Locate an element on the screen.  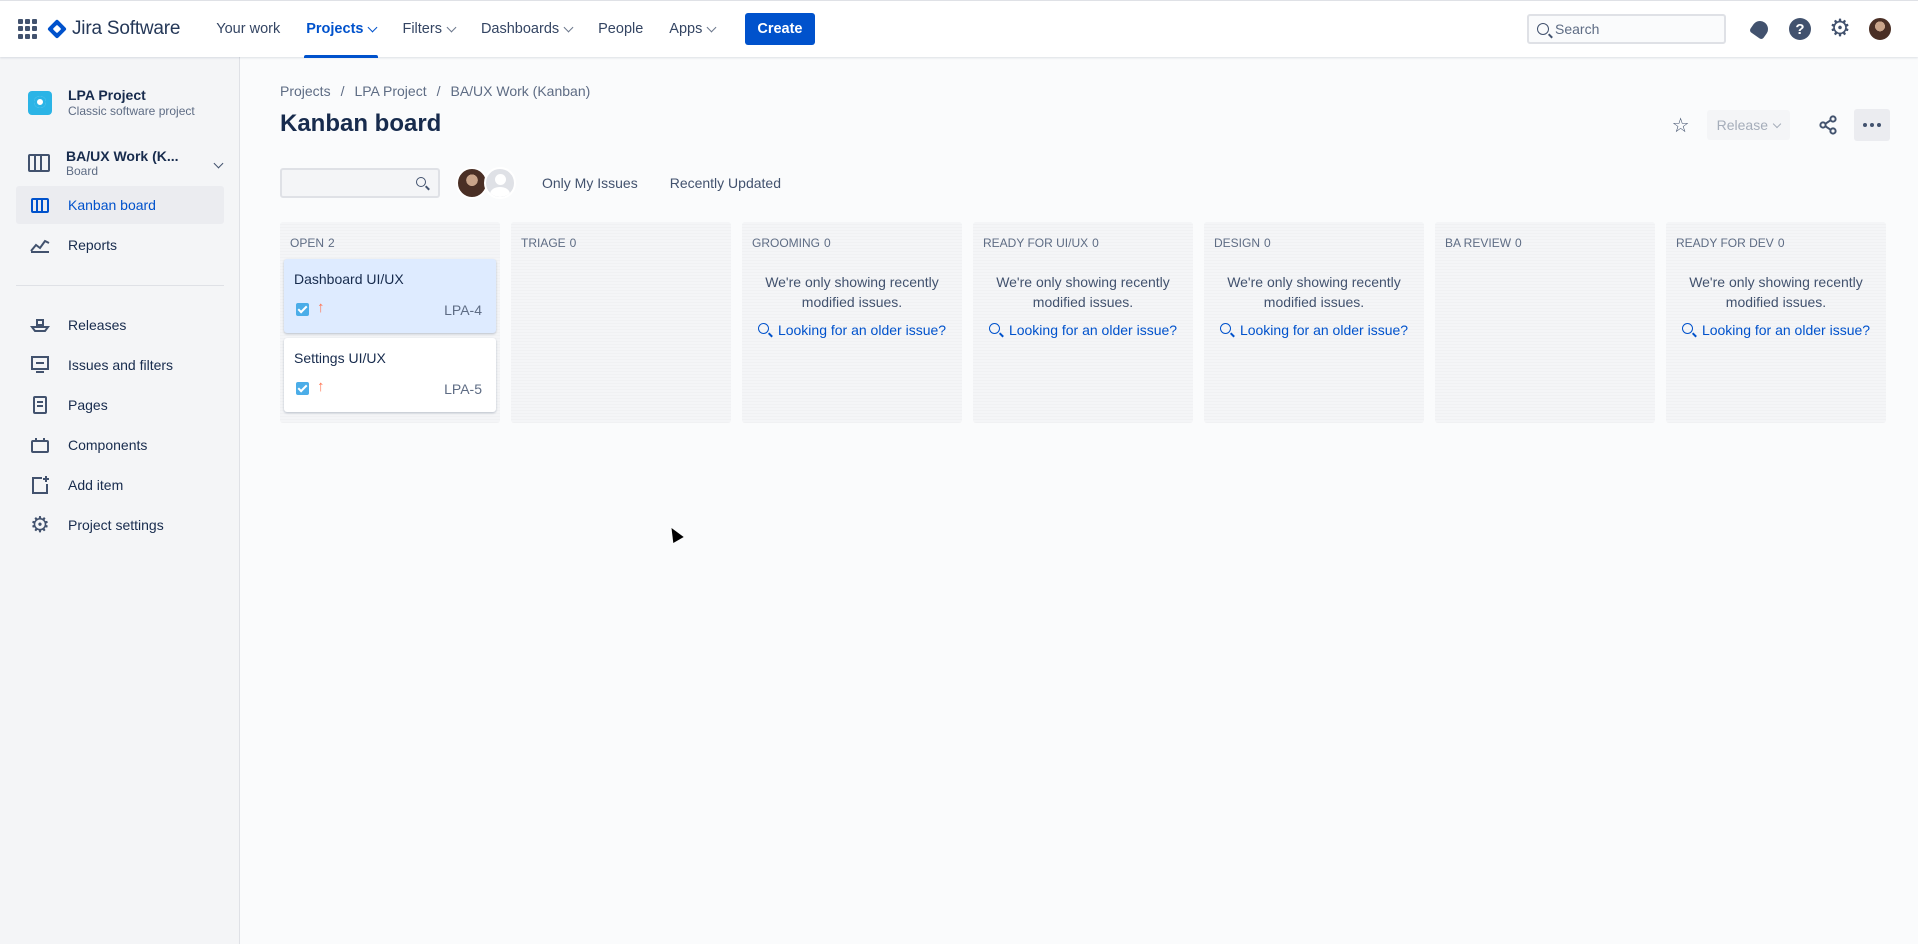
sidebar-item-components: Components is located at coordinates (120, 445).